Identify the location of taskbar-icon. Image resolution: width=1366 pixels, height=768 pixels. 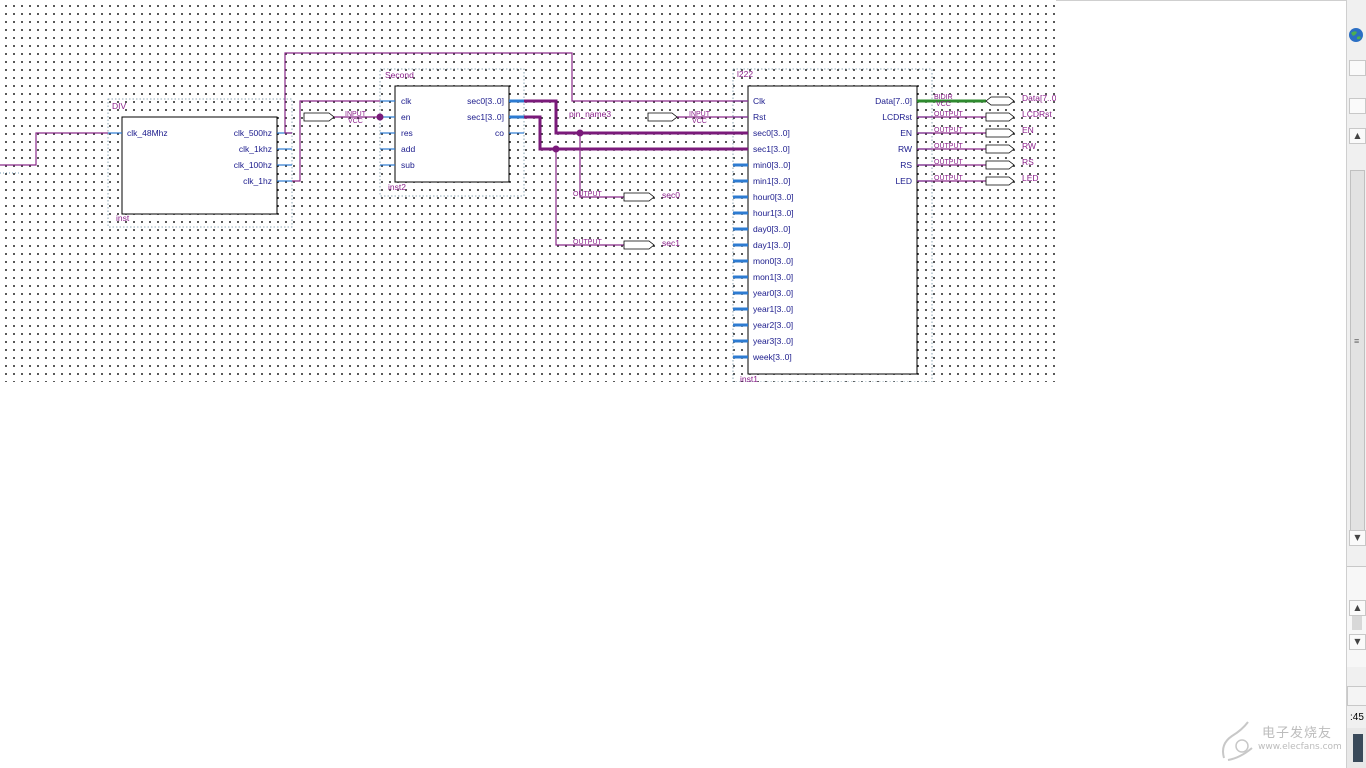
(1358, 748).